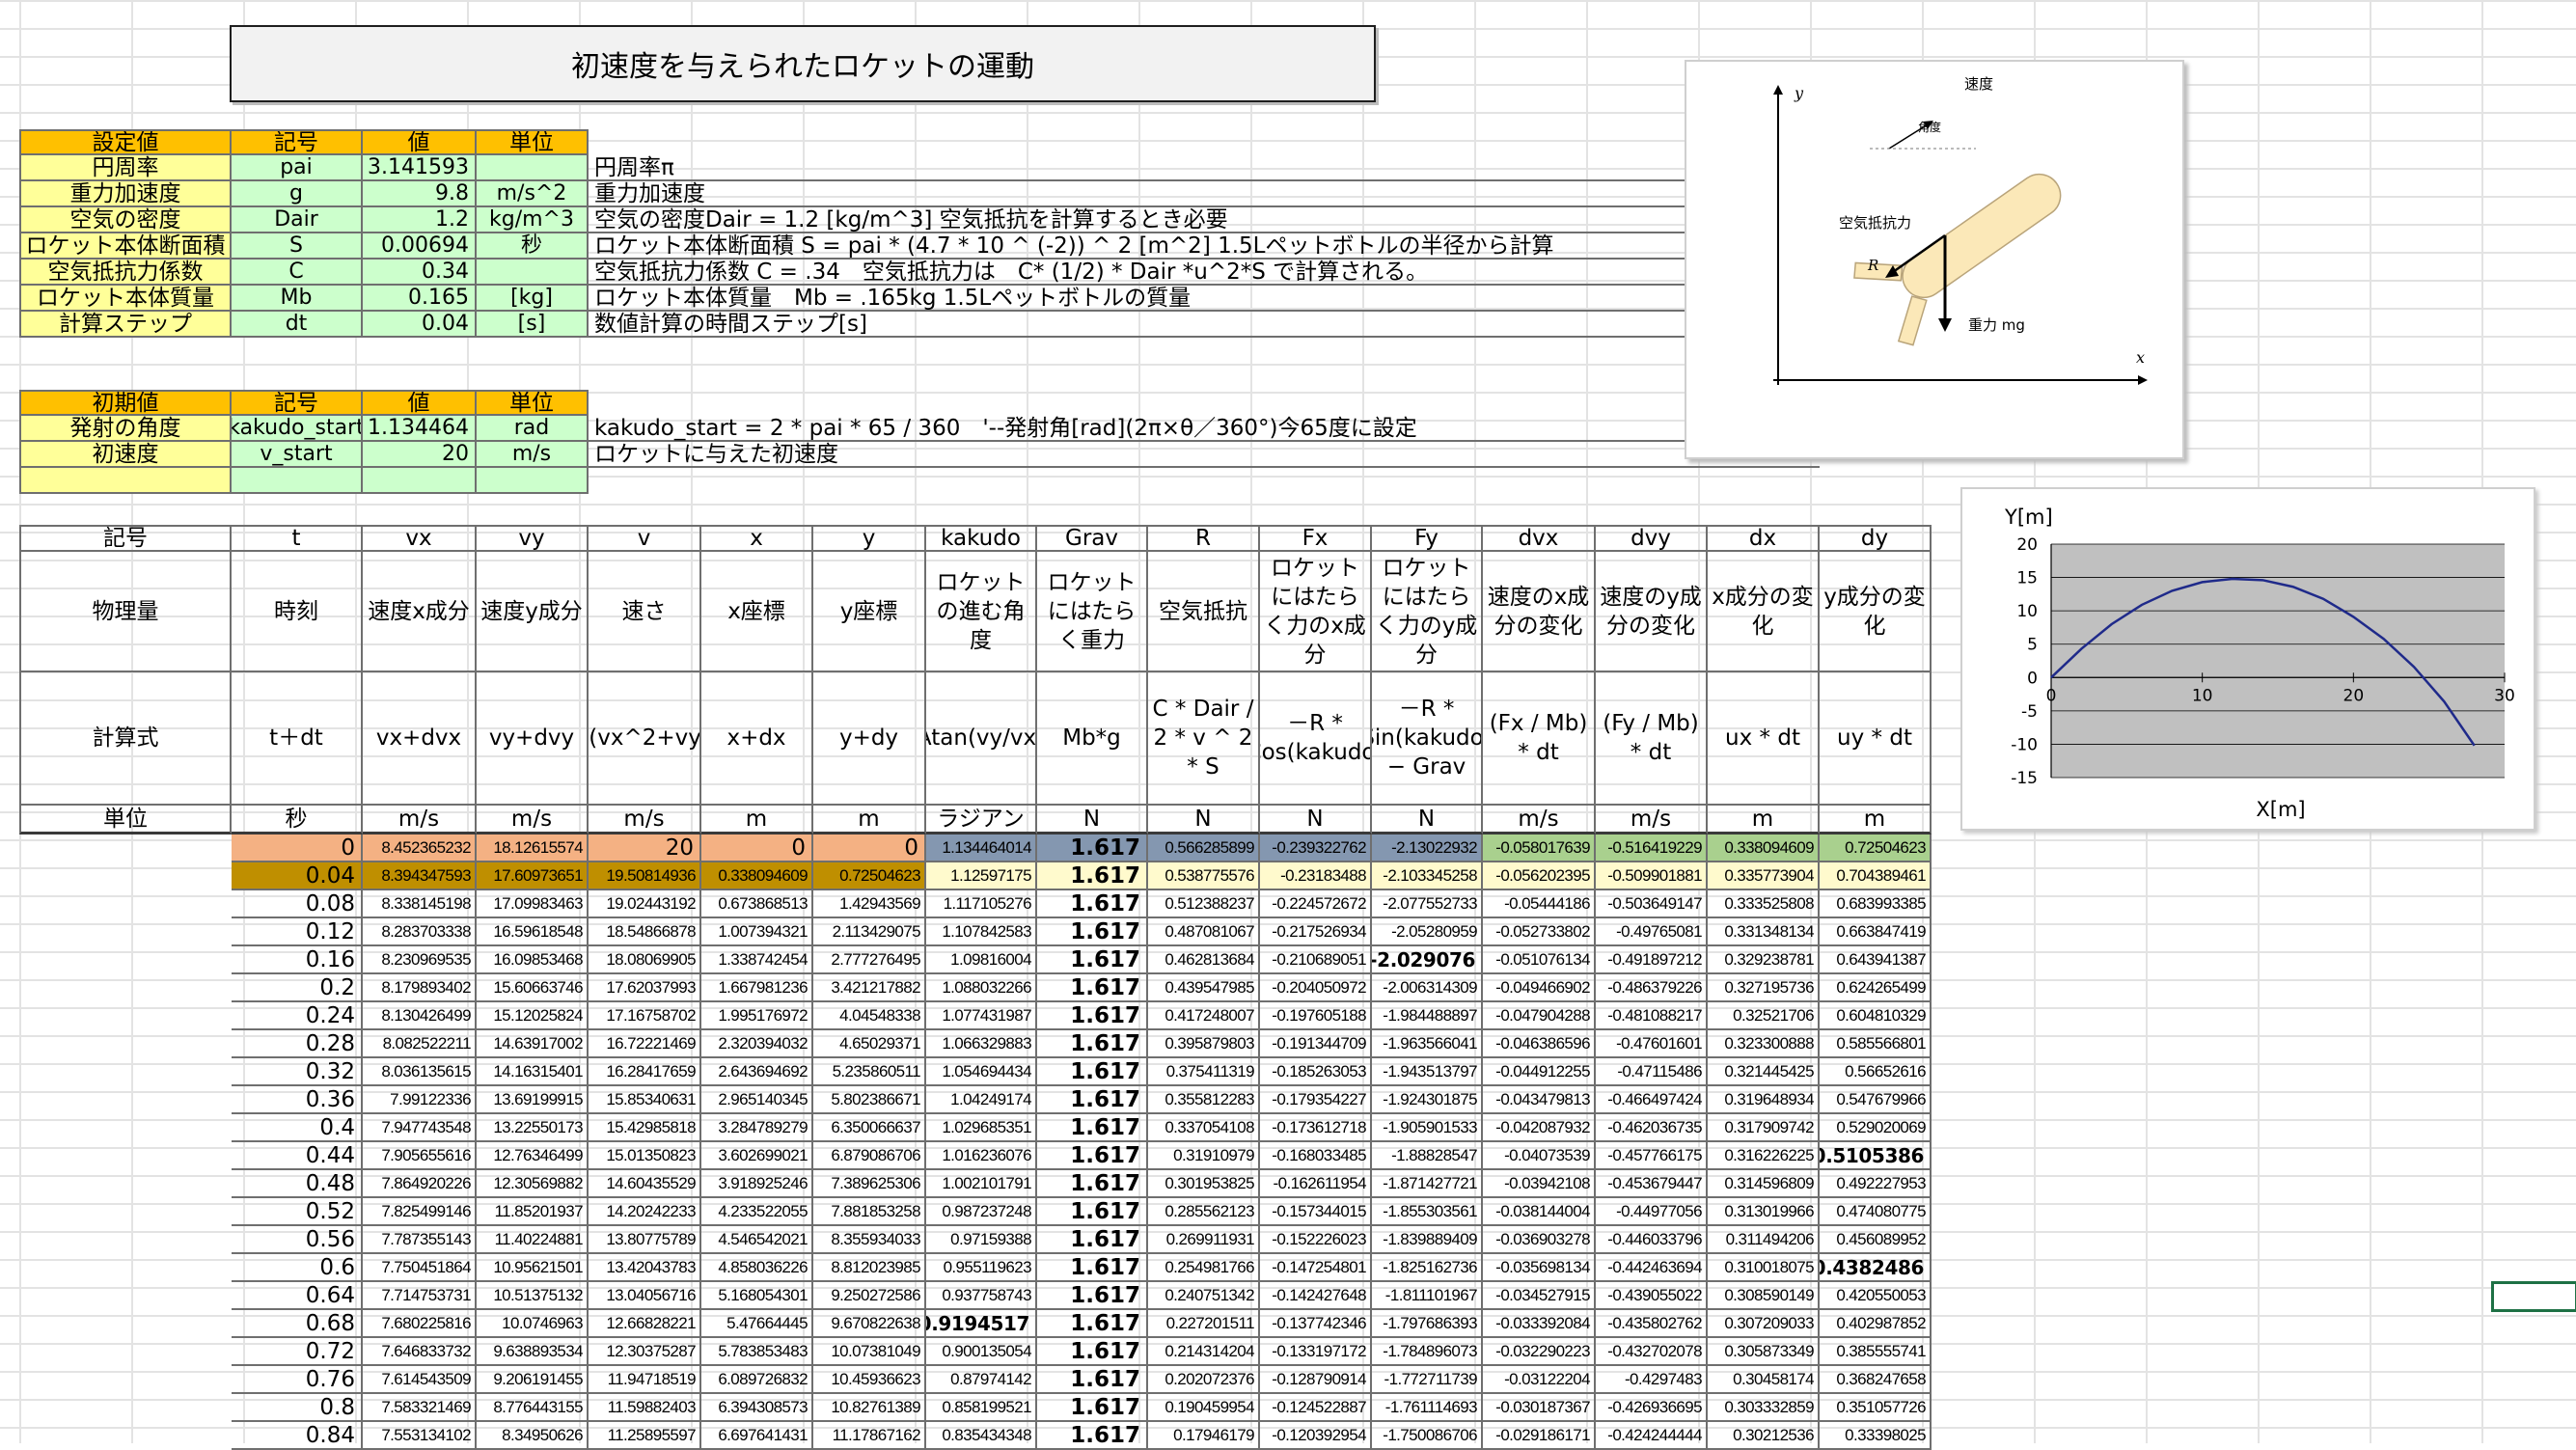  What do you see at coordinates (1316, 1352) in the screenshot?
I see `data-cell: -0.133197172` at bounding box center [1316, 1352].